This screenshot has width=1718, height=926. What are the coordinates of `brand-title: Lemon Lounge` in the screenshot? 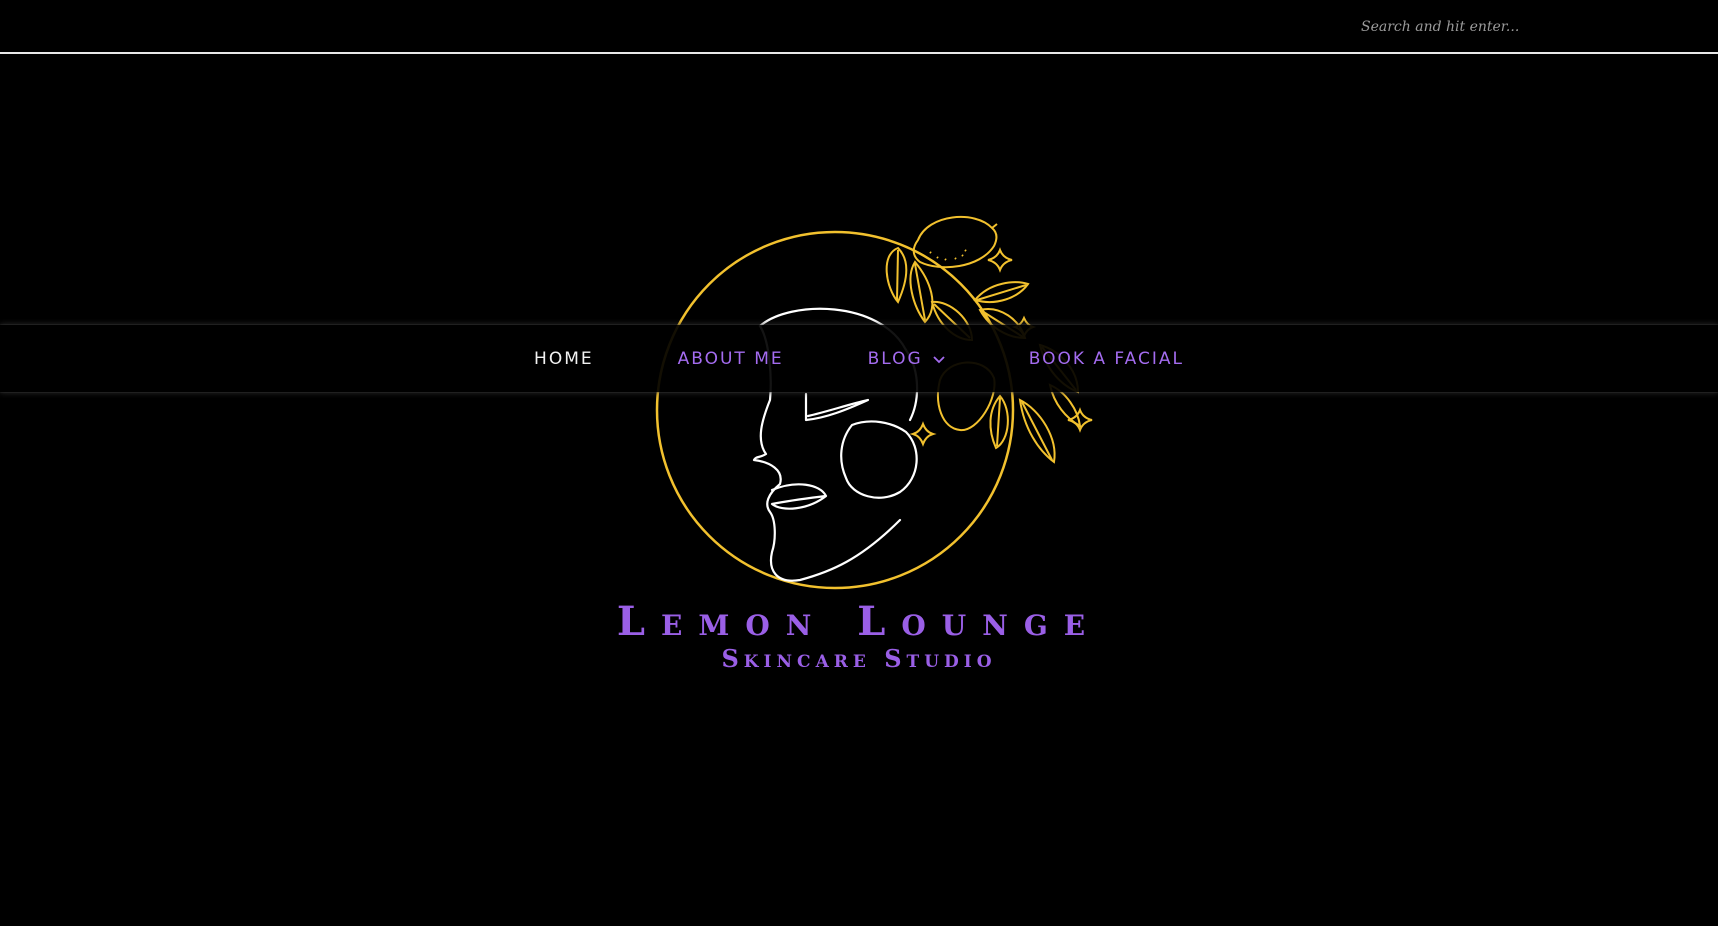 It's located at (859, 621).